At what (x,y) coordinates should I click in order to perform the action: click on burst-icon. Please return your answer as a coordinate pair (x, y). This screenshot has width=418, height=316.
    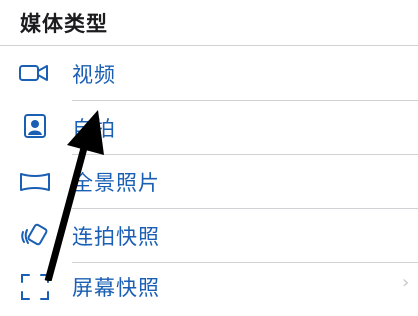
    Looking at the image, I should click on (34, 234).